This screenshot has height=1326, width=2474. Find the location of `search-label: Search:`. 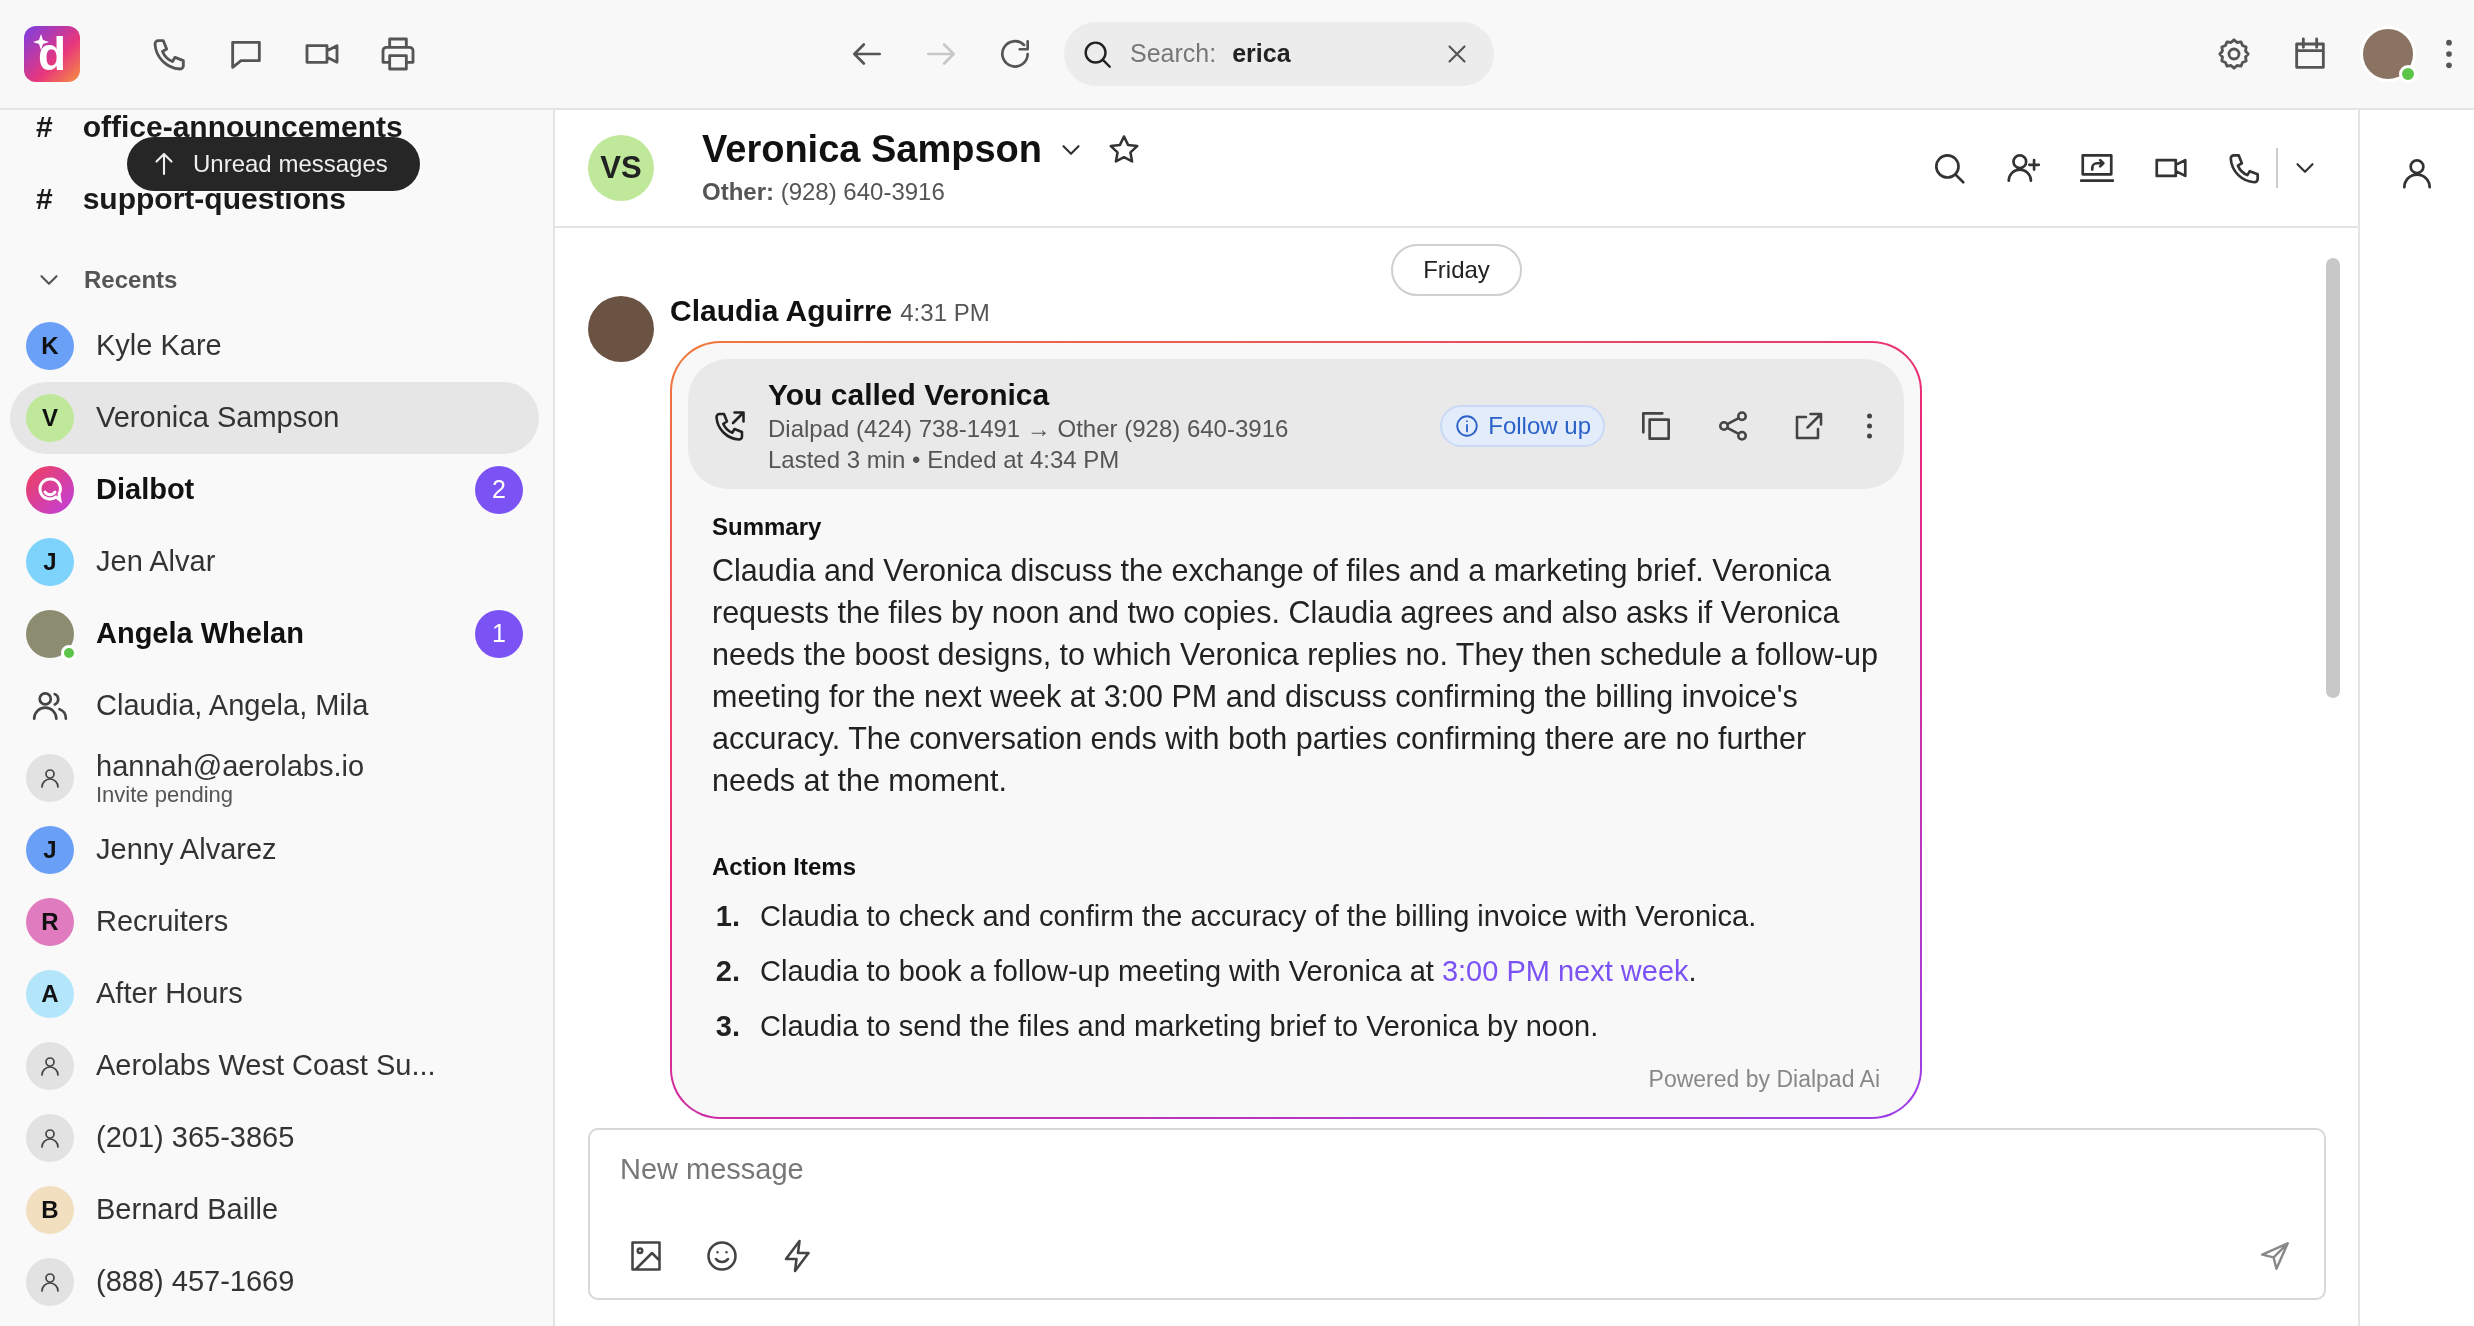

search-label: Search: is located at coordinates (1173, 54).